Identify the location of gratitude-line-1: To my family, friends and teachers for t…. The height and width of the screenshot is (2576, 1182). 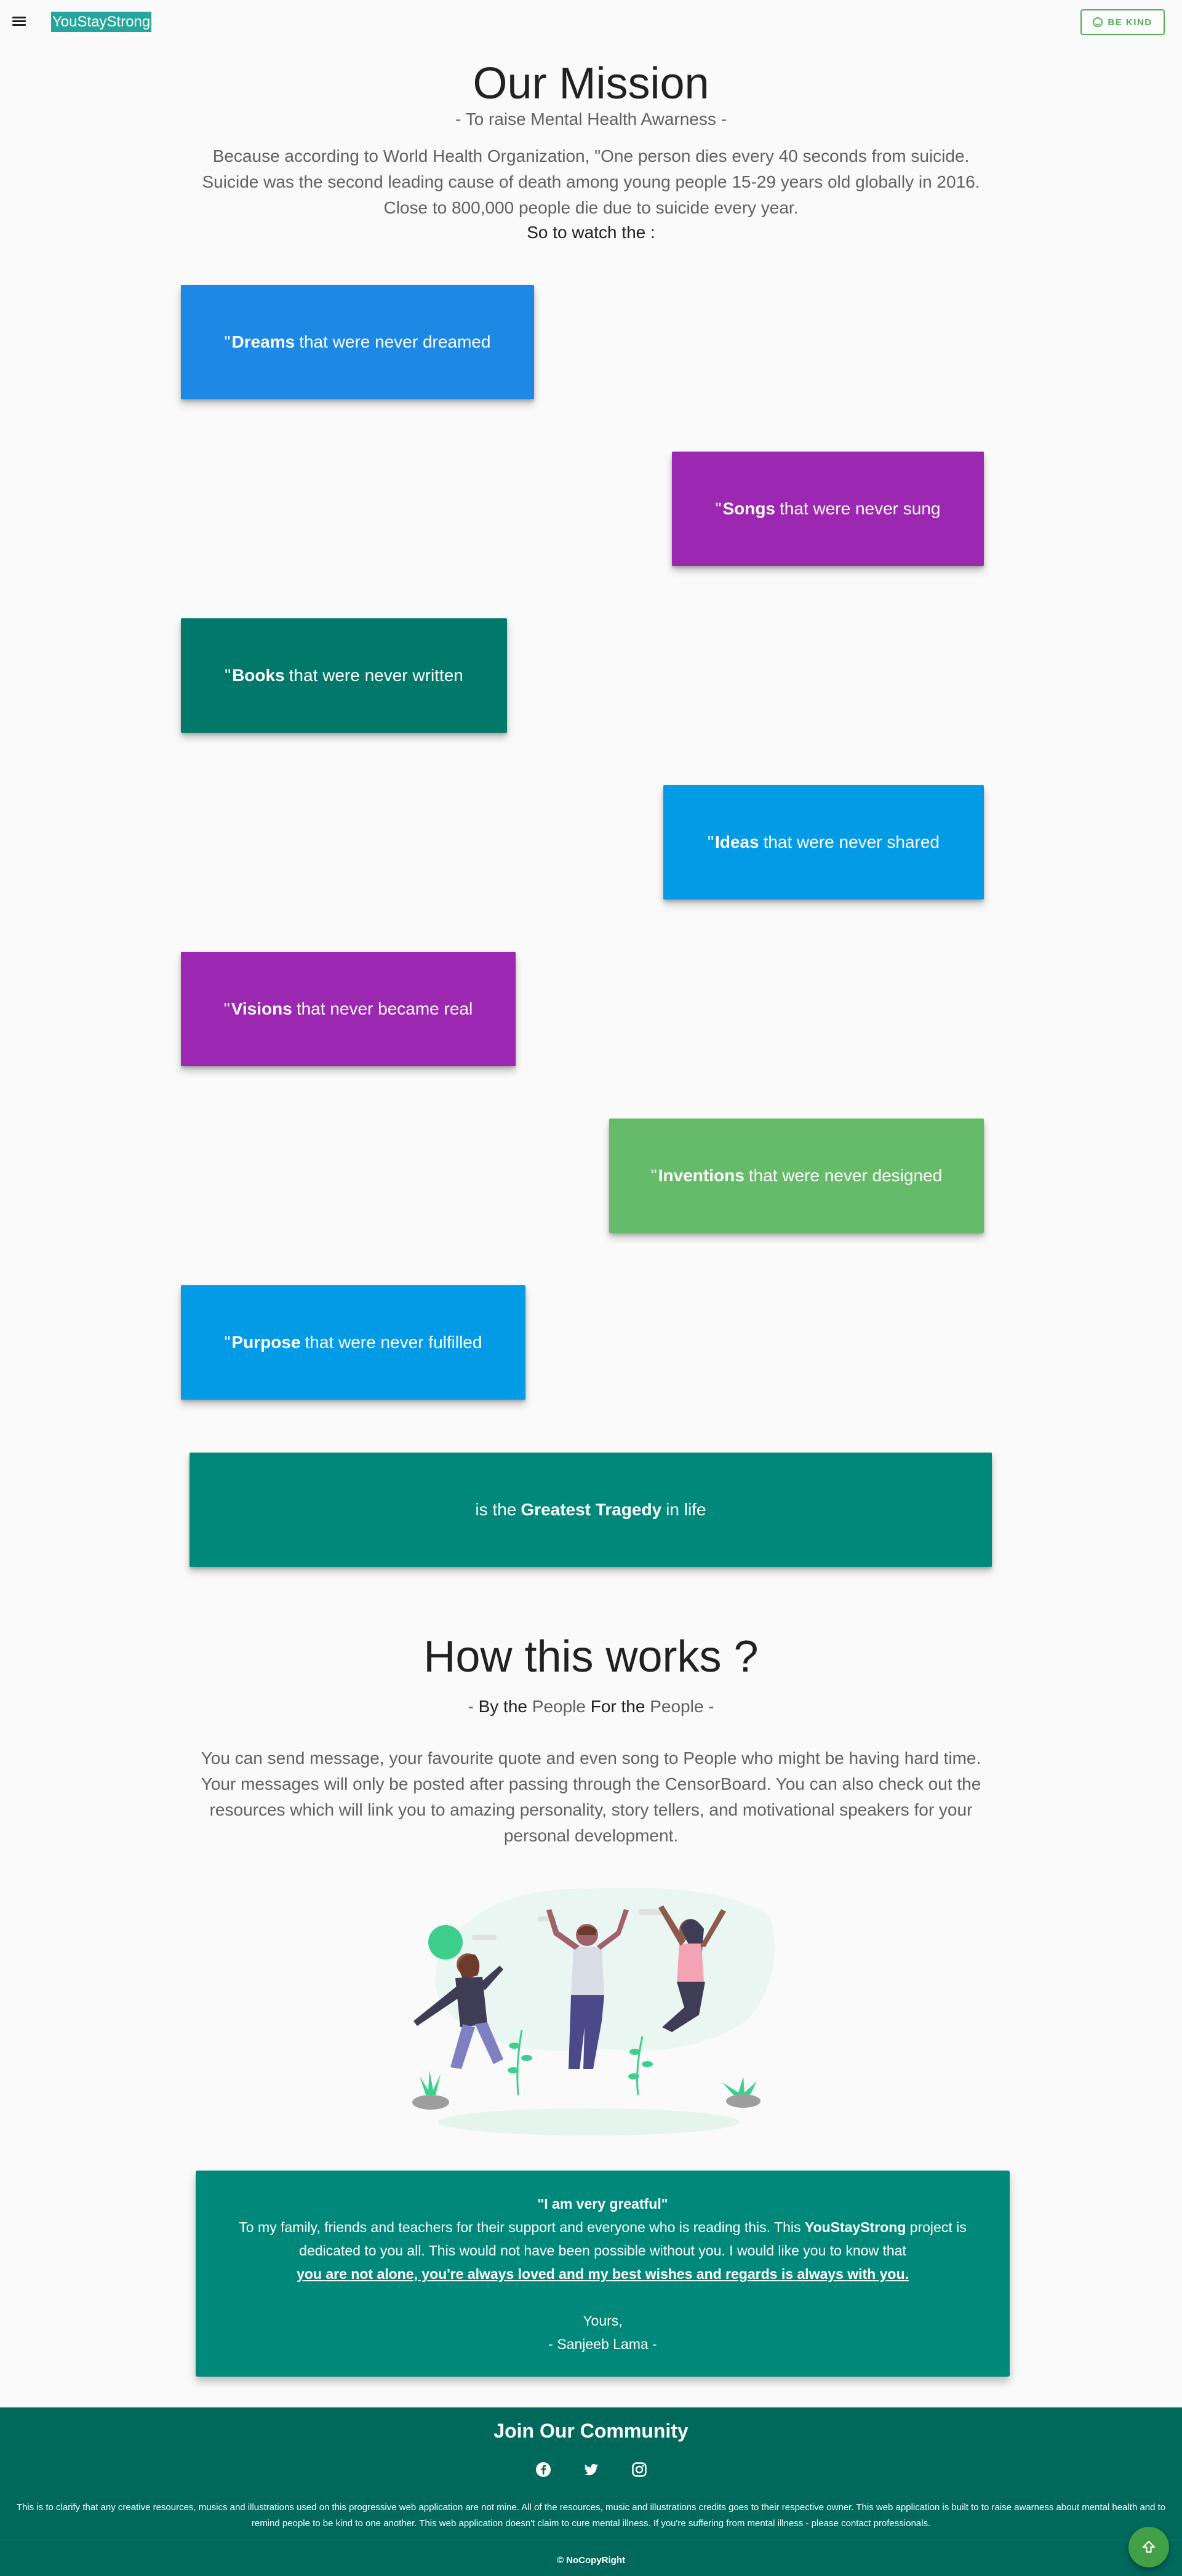
(603, 2227).